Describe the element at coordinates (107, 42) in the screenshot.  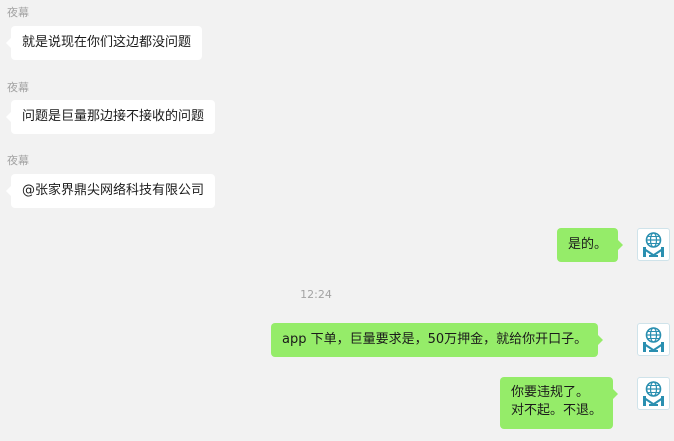
I see `message-text: 就是说现在你们这边都没问题` at that location.